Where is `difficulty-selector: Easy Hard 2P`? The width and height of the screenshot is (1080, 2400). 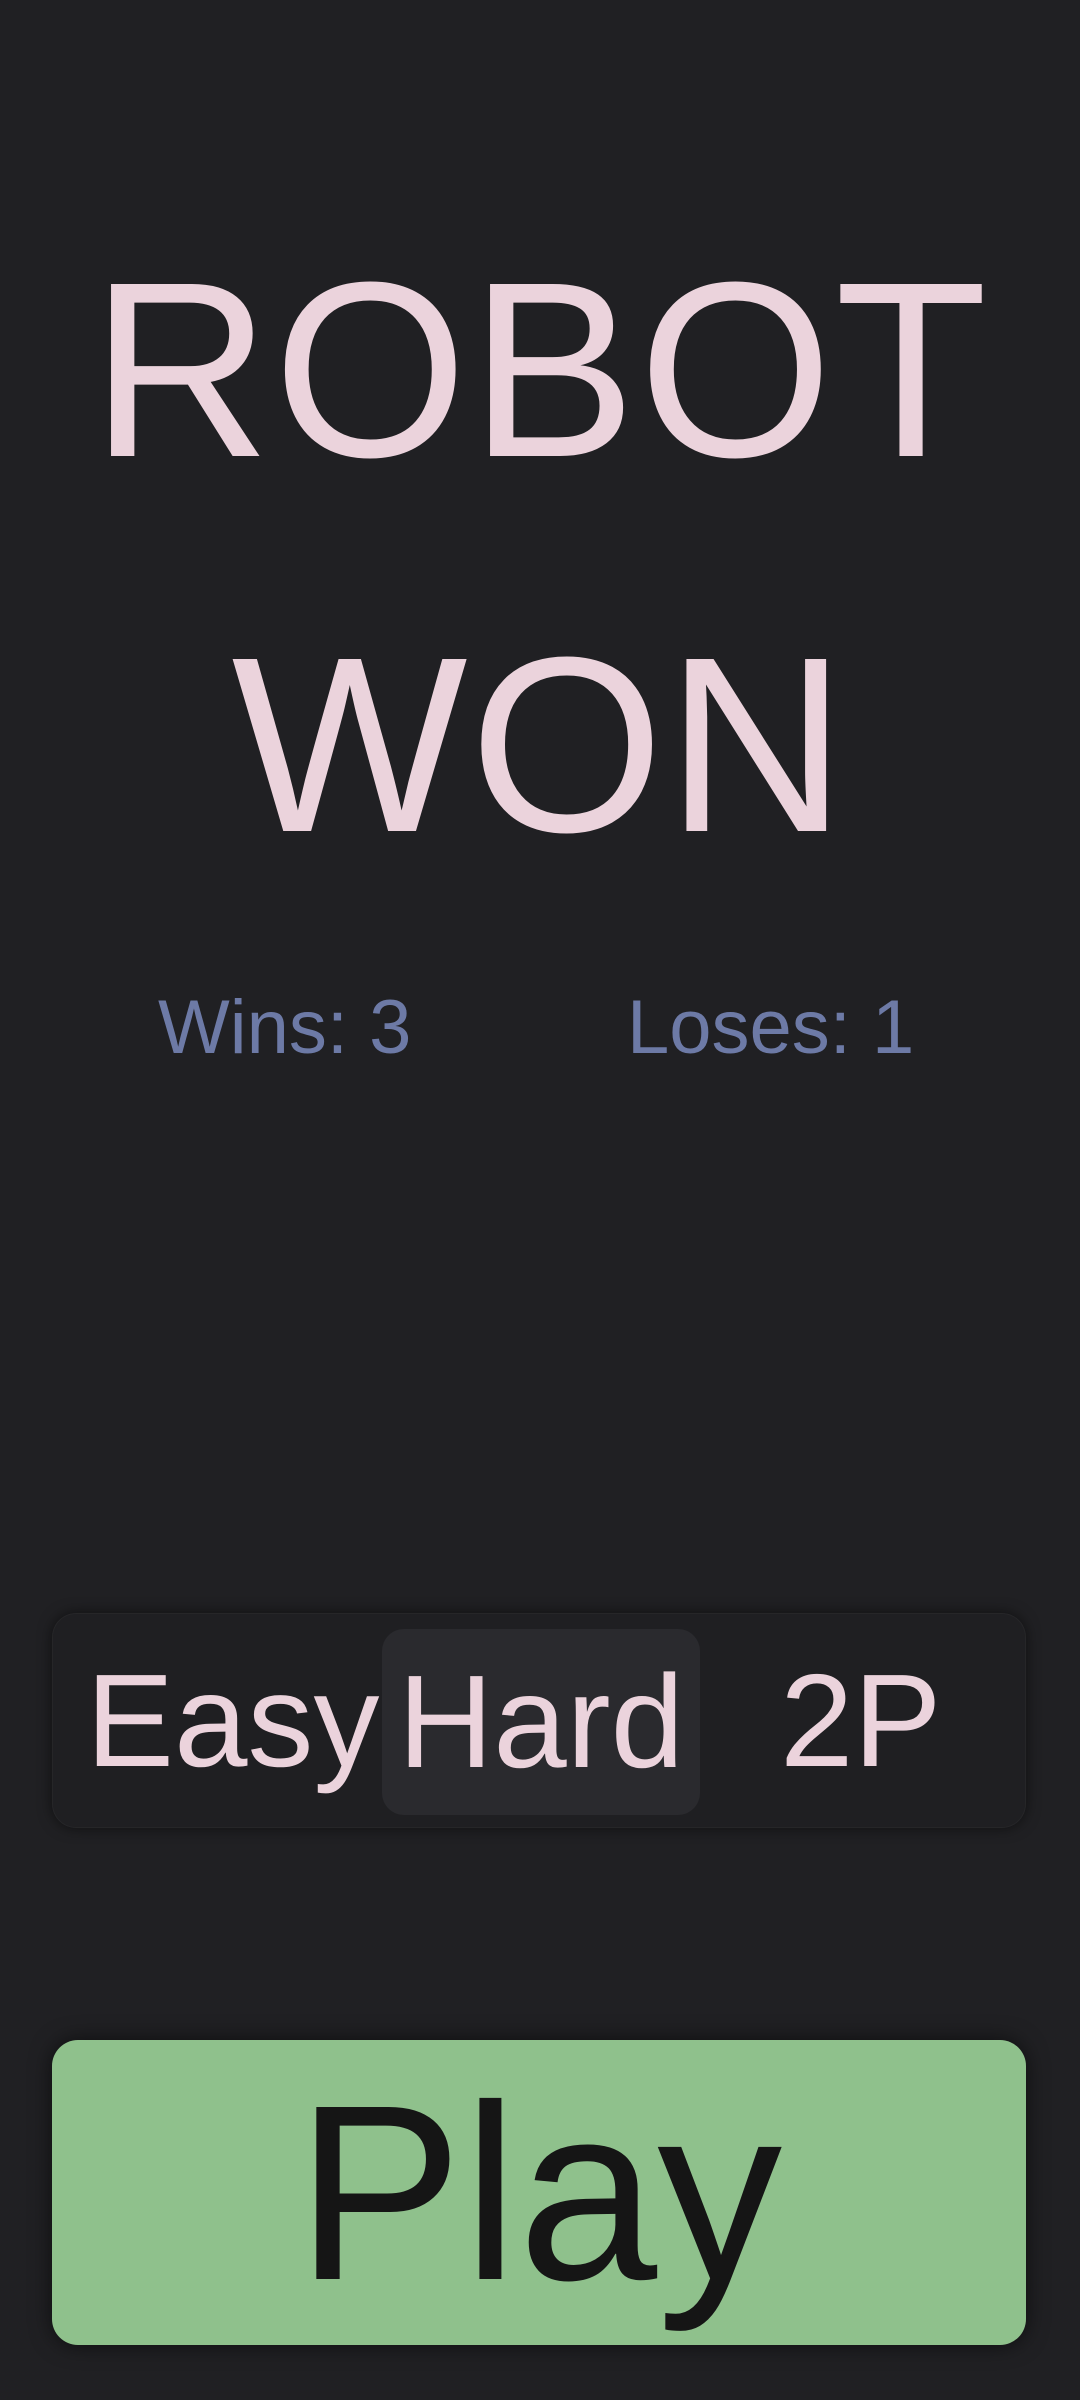 difficulty-selector: Easy Hard 2P is located at coordinates (539, 1720).